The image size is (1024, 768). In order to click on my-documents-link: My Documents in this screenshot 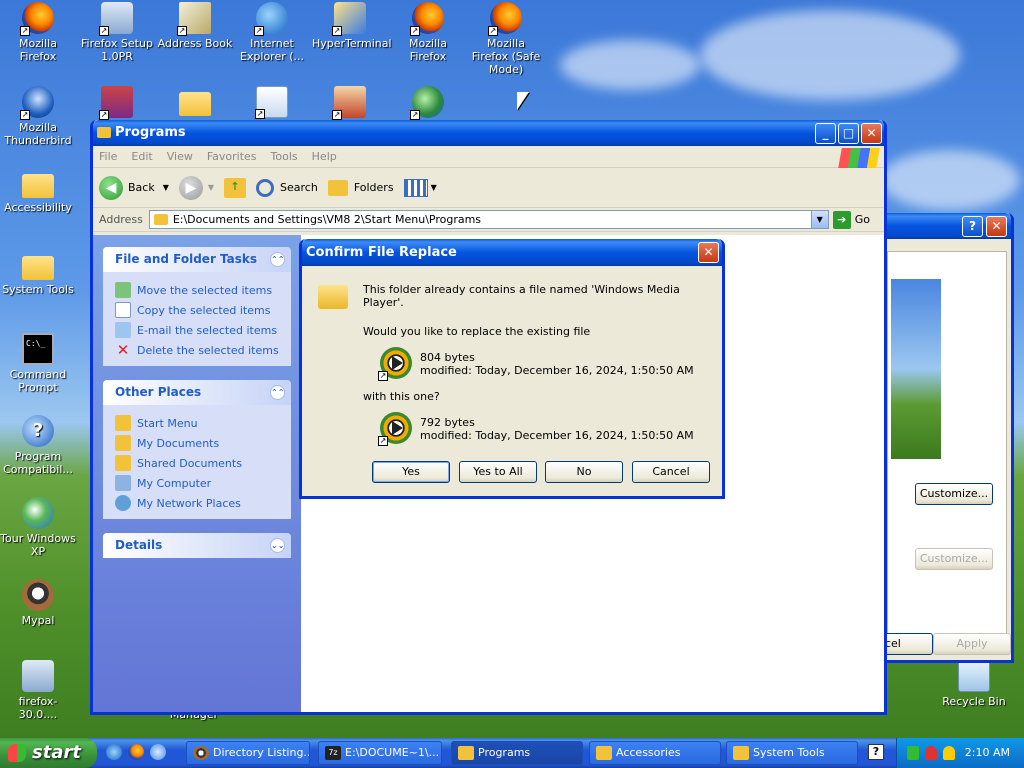, I will do `click(197, 443)`.